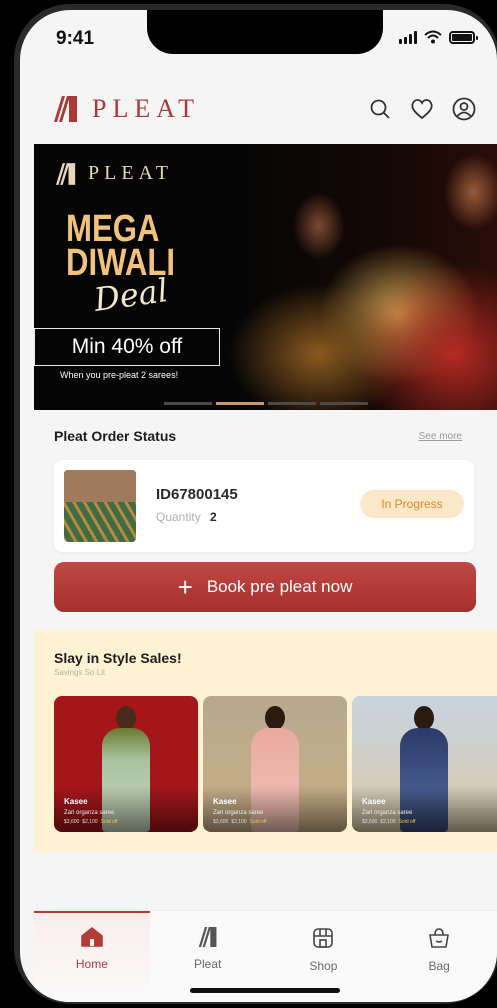  Describe the element at coordinates (146, 108) in the screenshot. I see `brand-name: PLEAT` at that location.